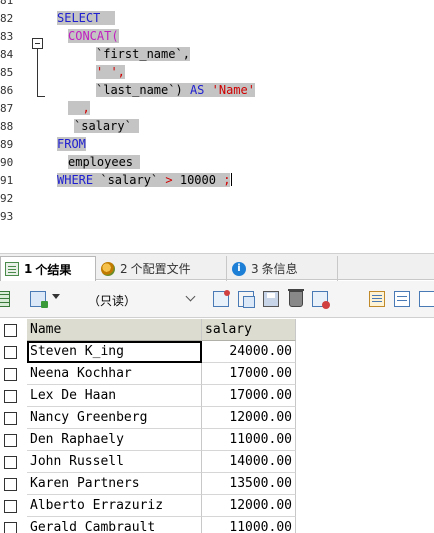 The height and width of the screenshot is (533, 434). What do you see at coordinates (249, 352) in the screenshot?
I see `cell-salary: 24000.00` at bounding box center [249, 352].